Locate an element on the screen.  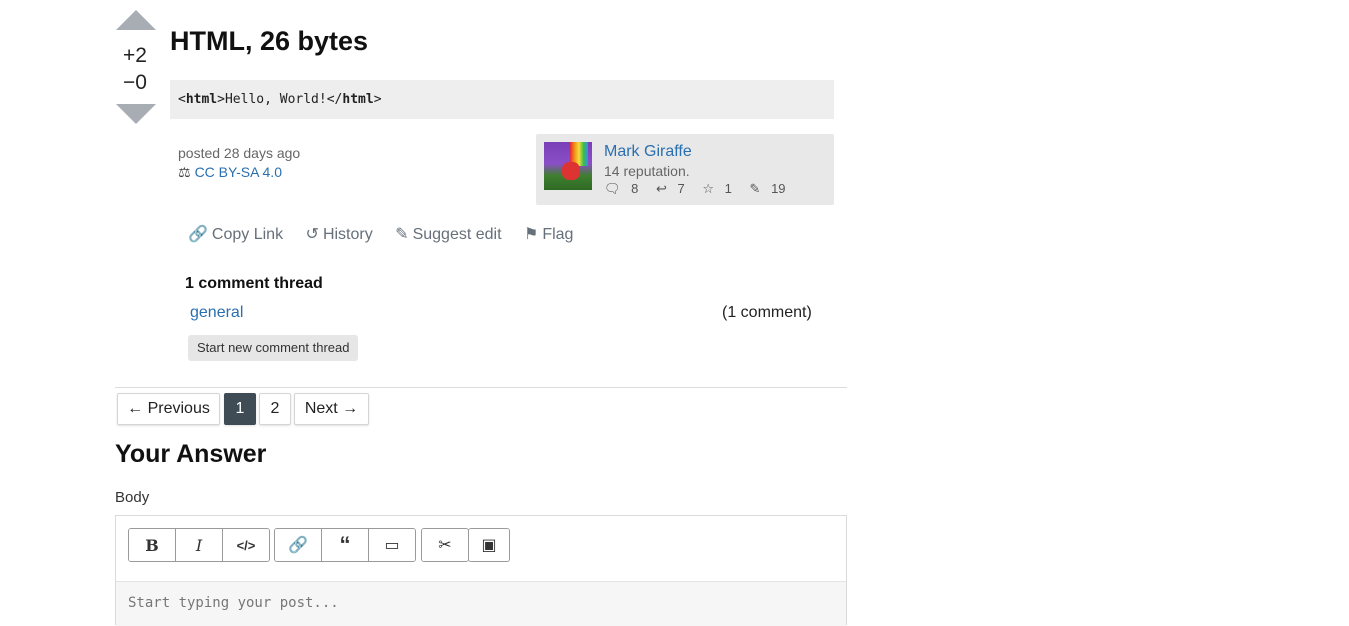
downvote-arrow is located at coordinates (136, 114).